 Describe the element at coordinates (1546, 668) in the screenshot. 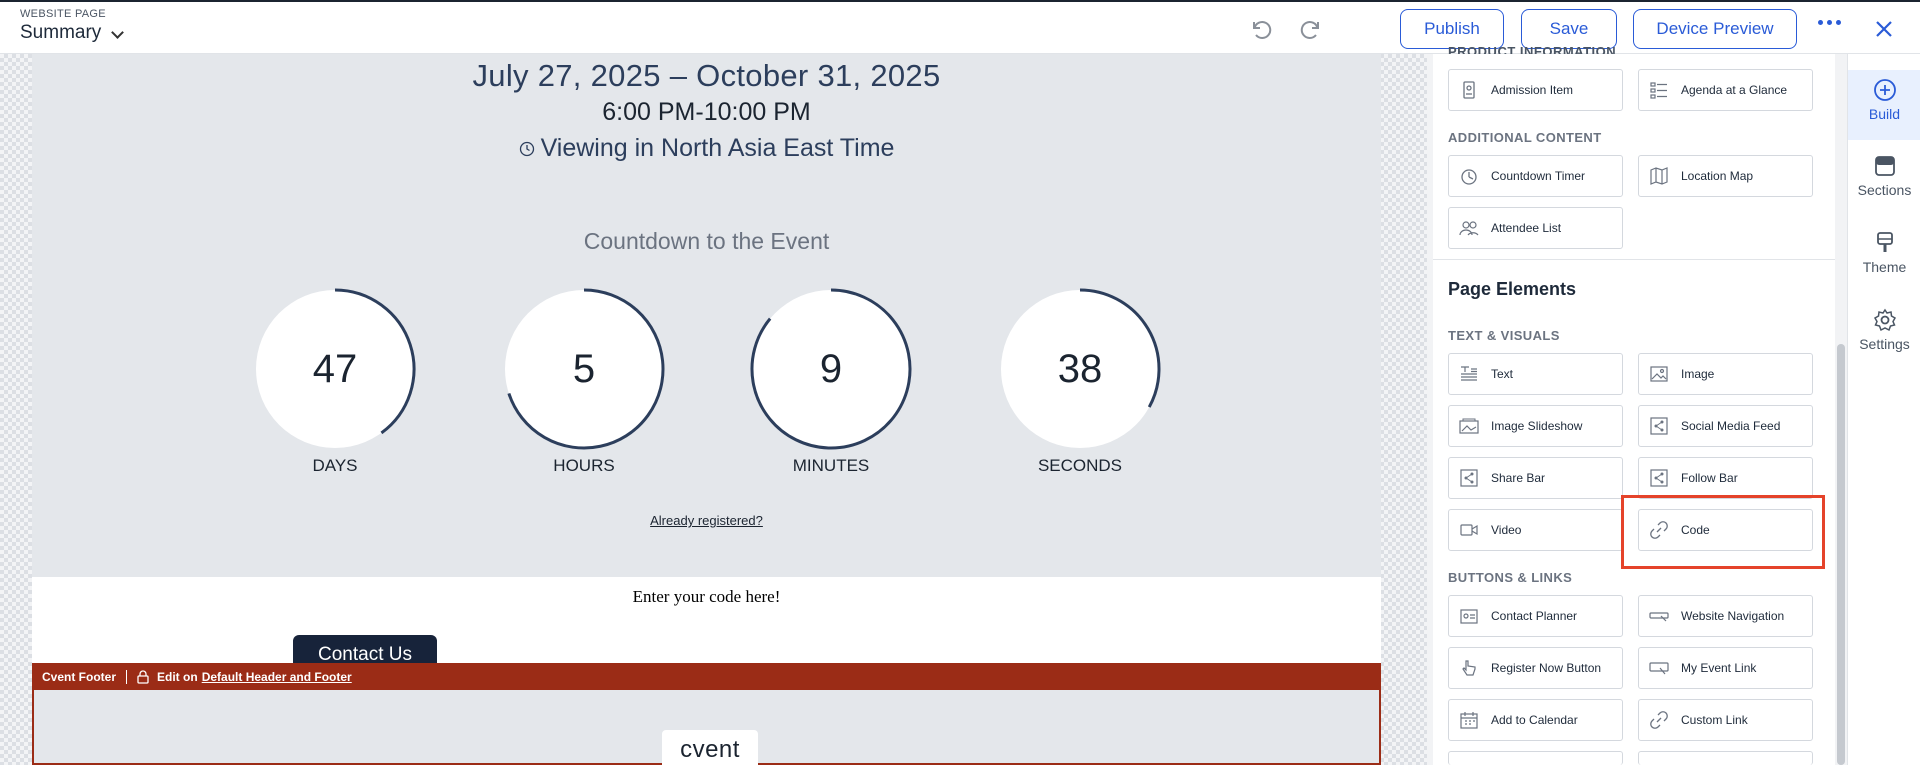

I see `tile-label: Register Now Button` at that location.